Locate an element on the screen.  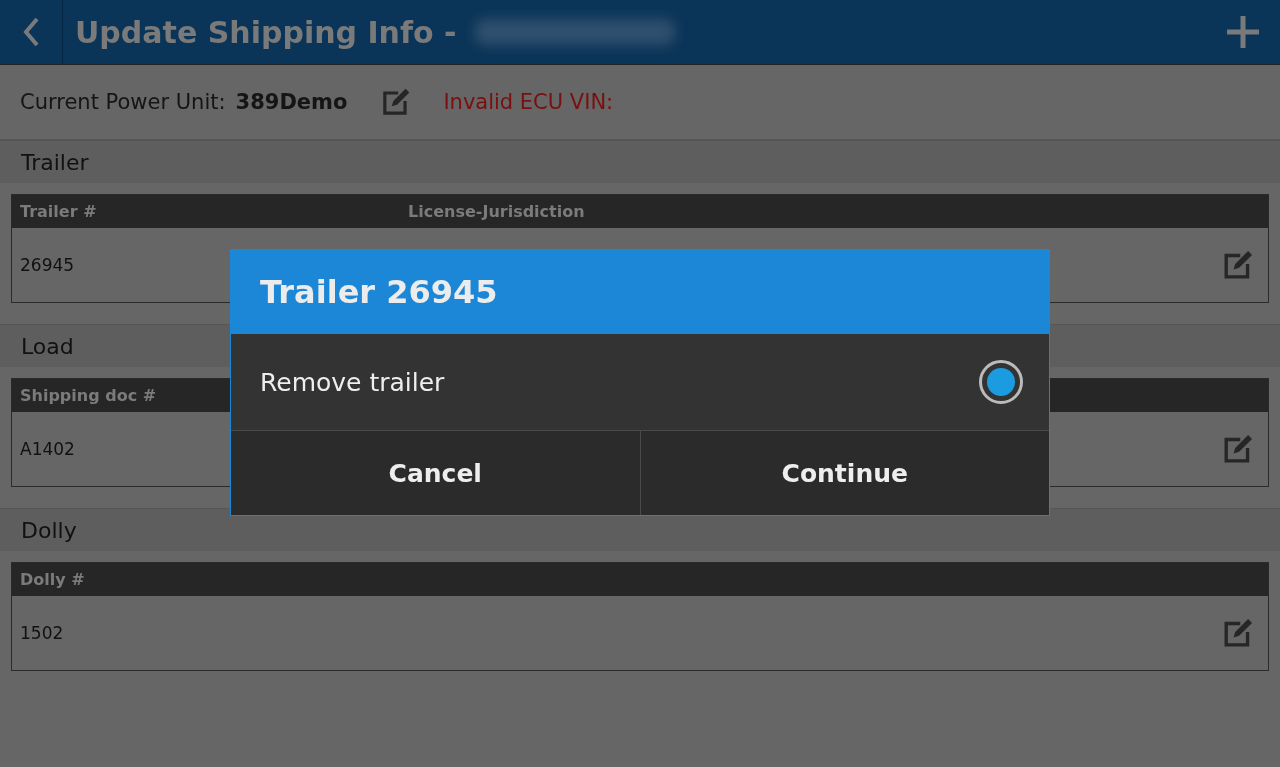
vin-warning: Invalid ECU VIN: is located at coordinates (528, 102).